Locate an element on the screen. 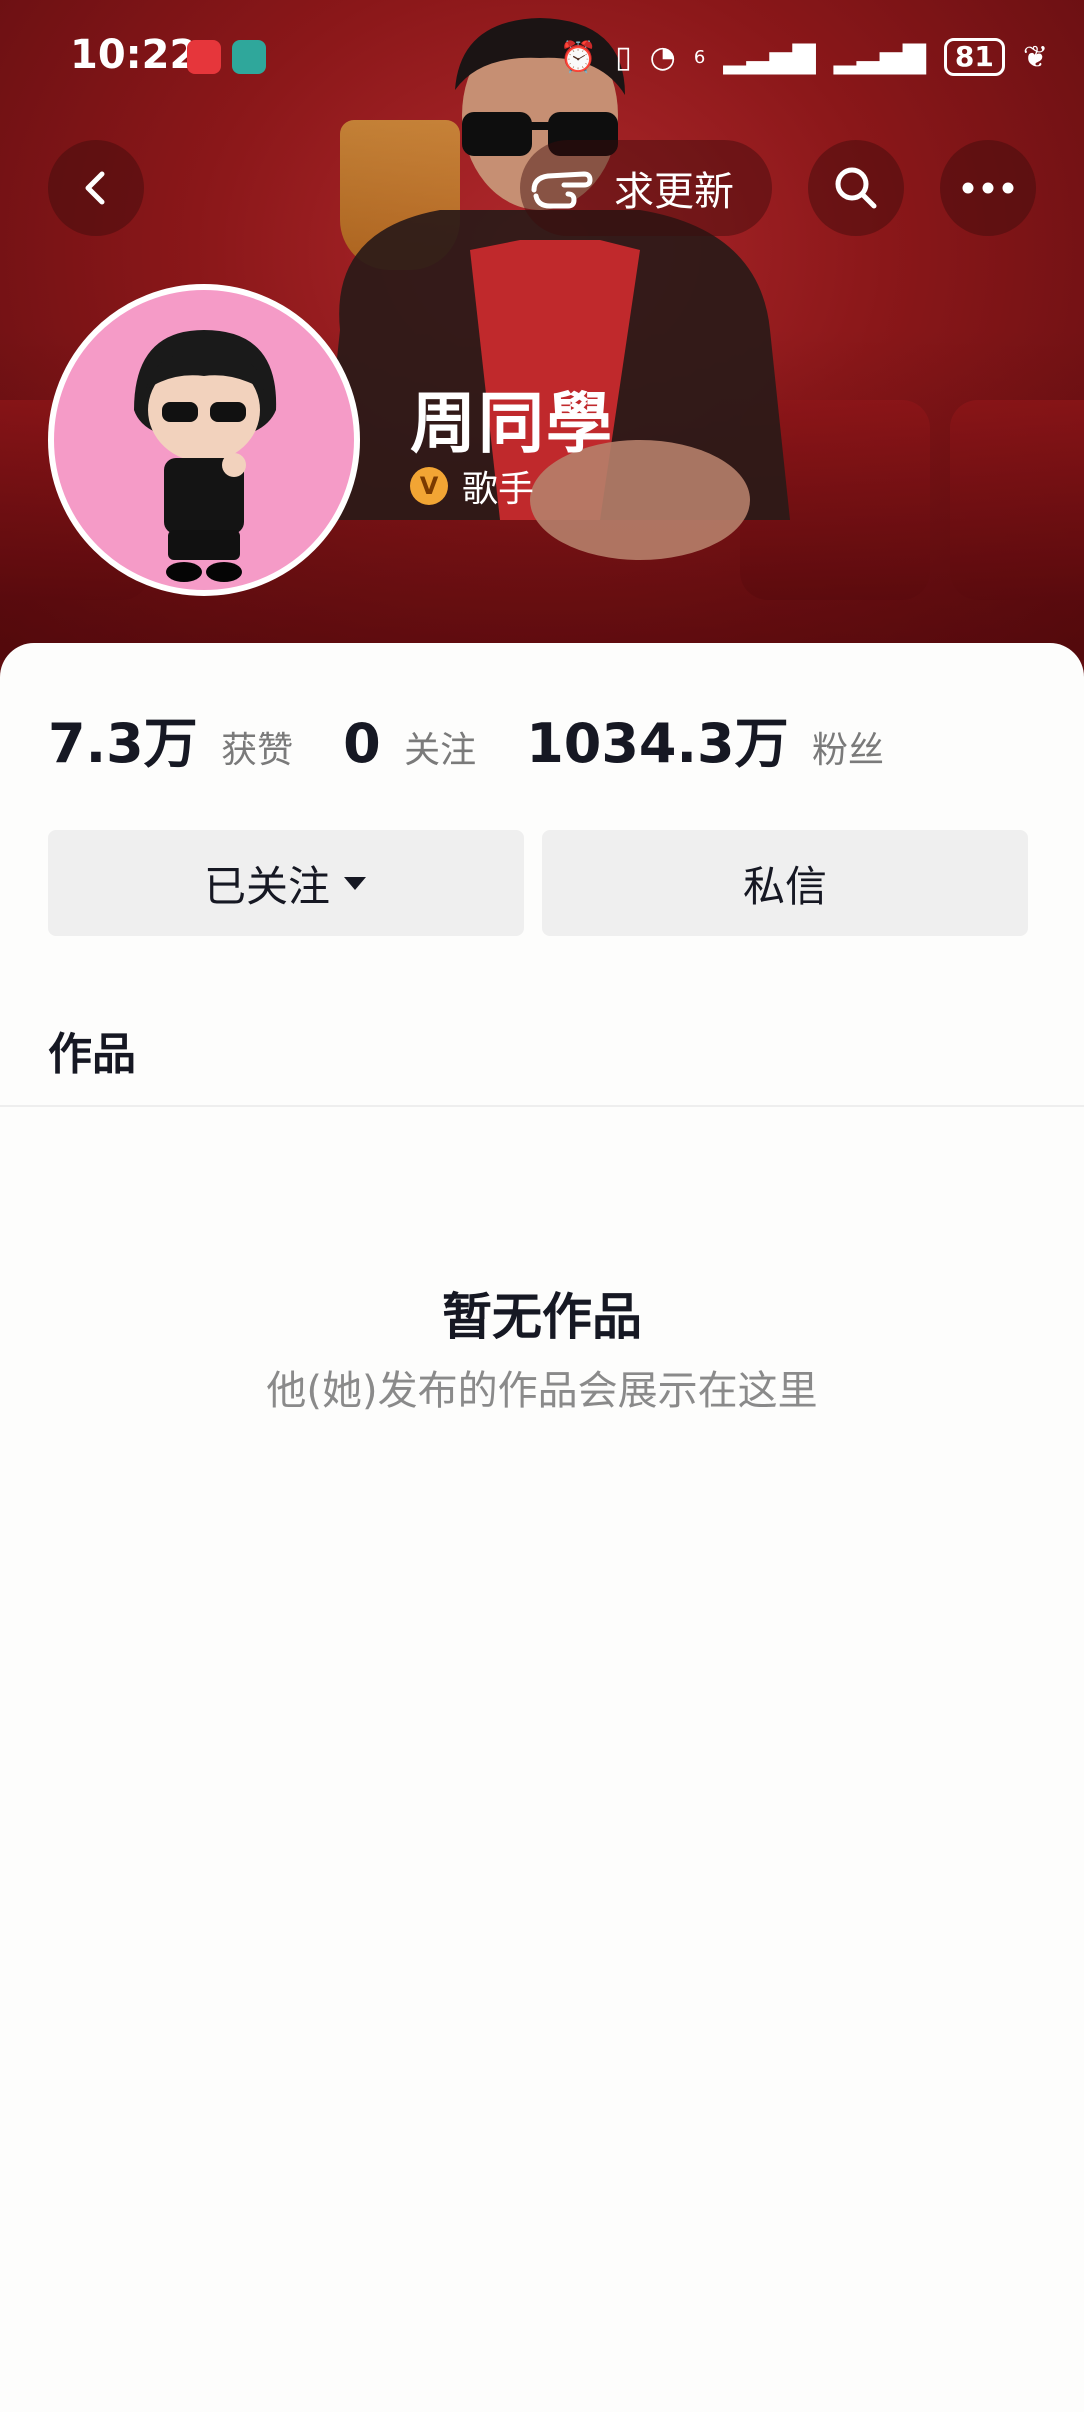  profile-role: V 歌手 is located at coordinates (472, 486).